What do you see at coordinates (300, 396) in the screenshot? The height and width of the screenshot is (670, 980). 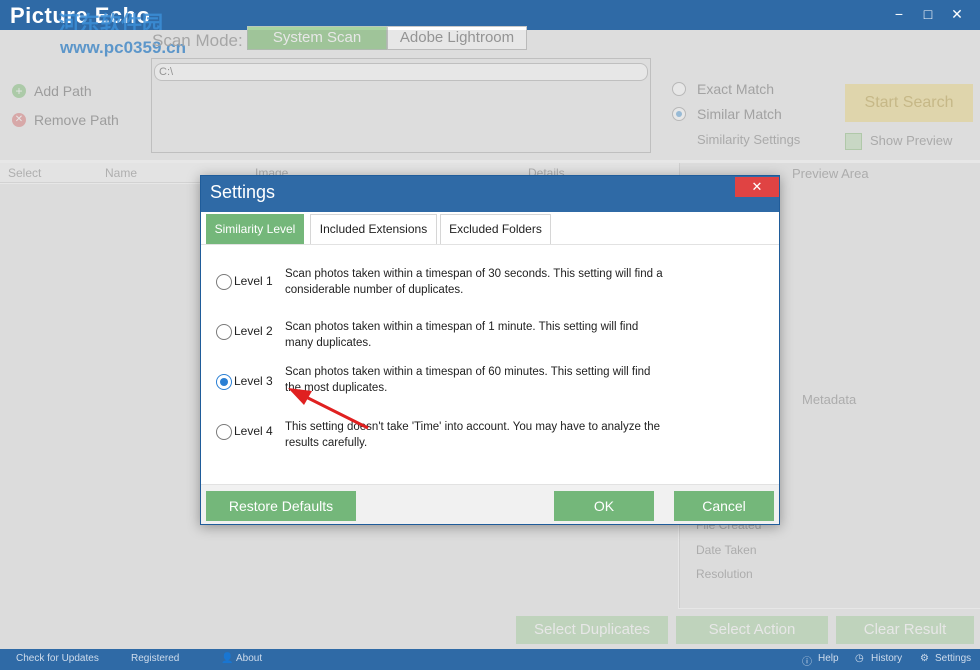 I see `annotation-arrow-head` at bounding box center [300, 396].